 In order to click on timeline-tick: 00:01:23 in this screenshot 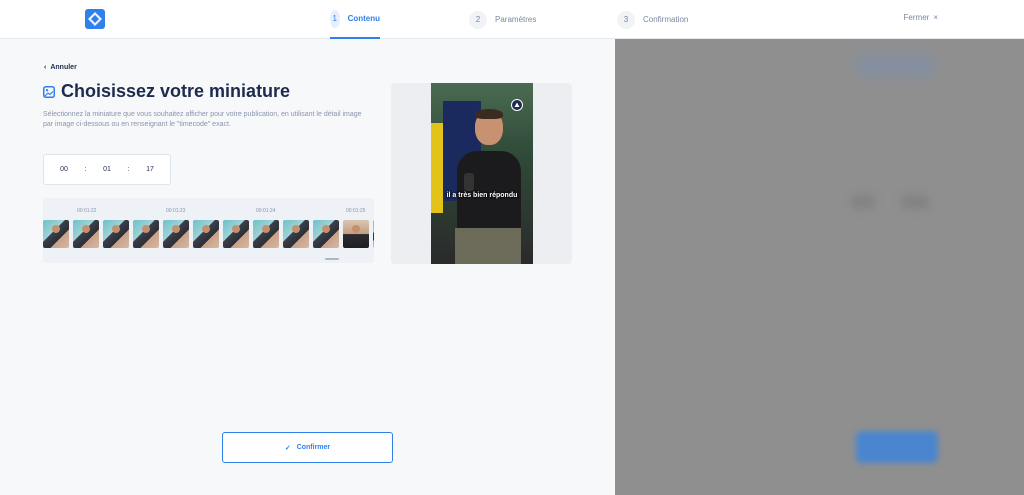, I will do `click(176, 211)`.